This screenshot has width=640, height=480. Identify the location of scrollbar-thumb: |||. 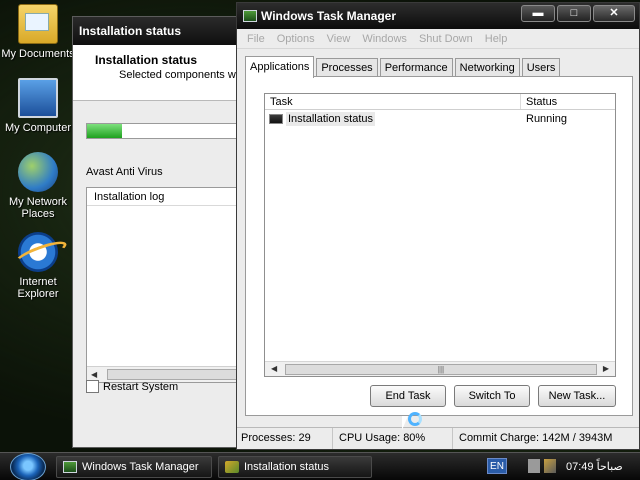
(441, 369).